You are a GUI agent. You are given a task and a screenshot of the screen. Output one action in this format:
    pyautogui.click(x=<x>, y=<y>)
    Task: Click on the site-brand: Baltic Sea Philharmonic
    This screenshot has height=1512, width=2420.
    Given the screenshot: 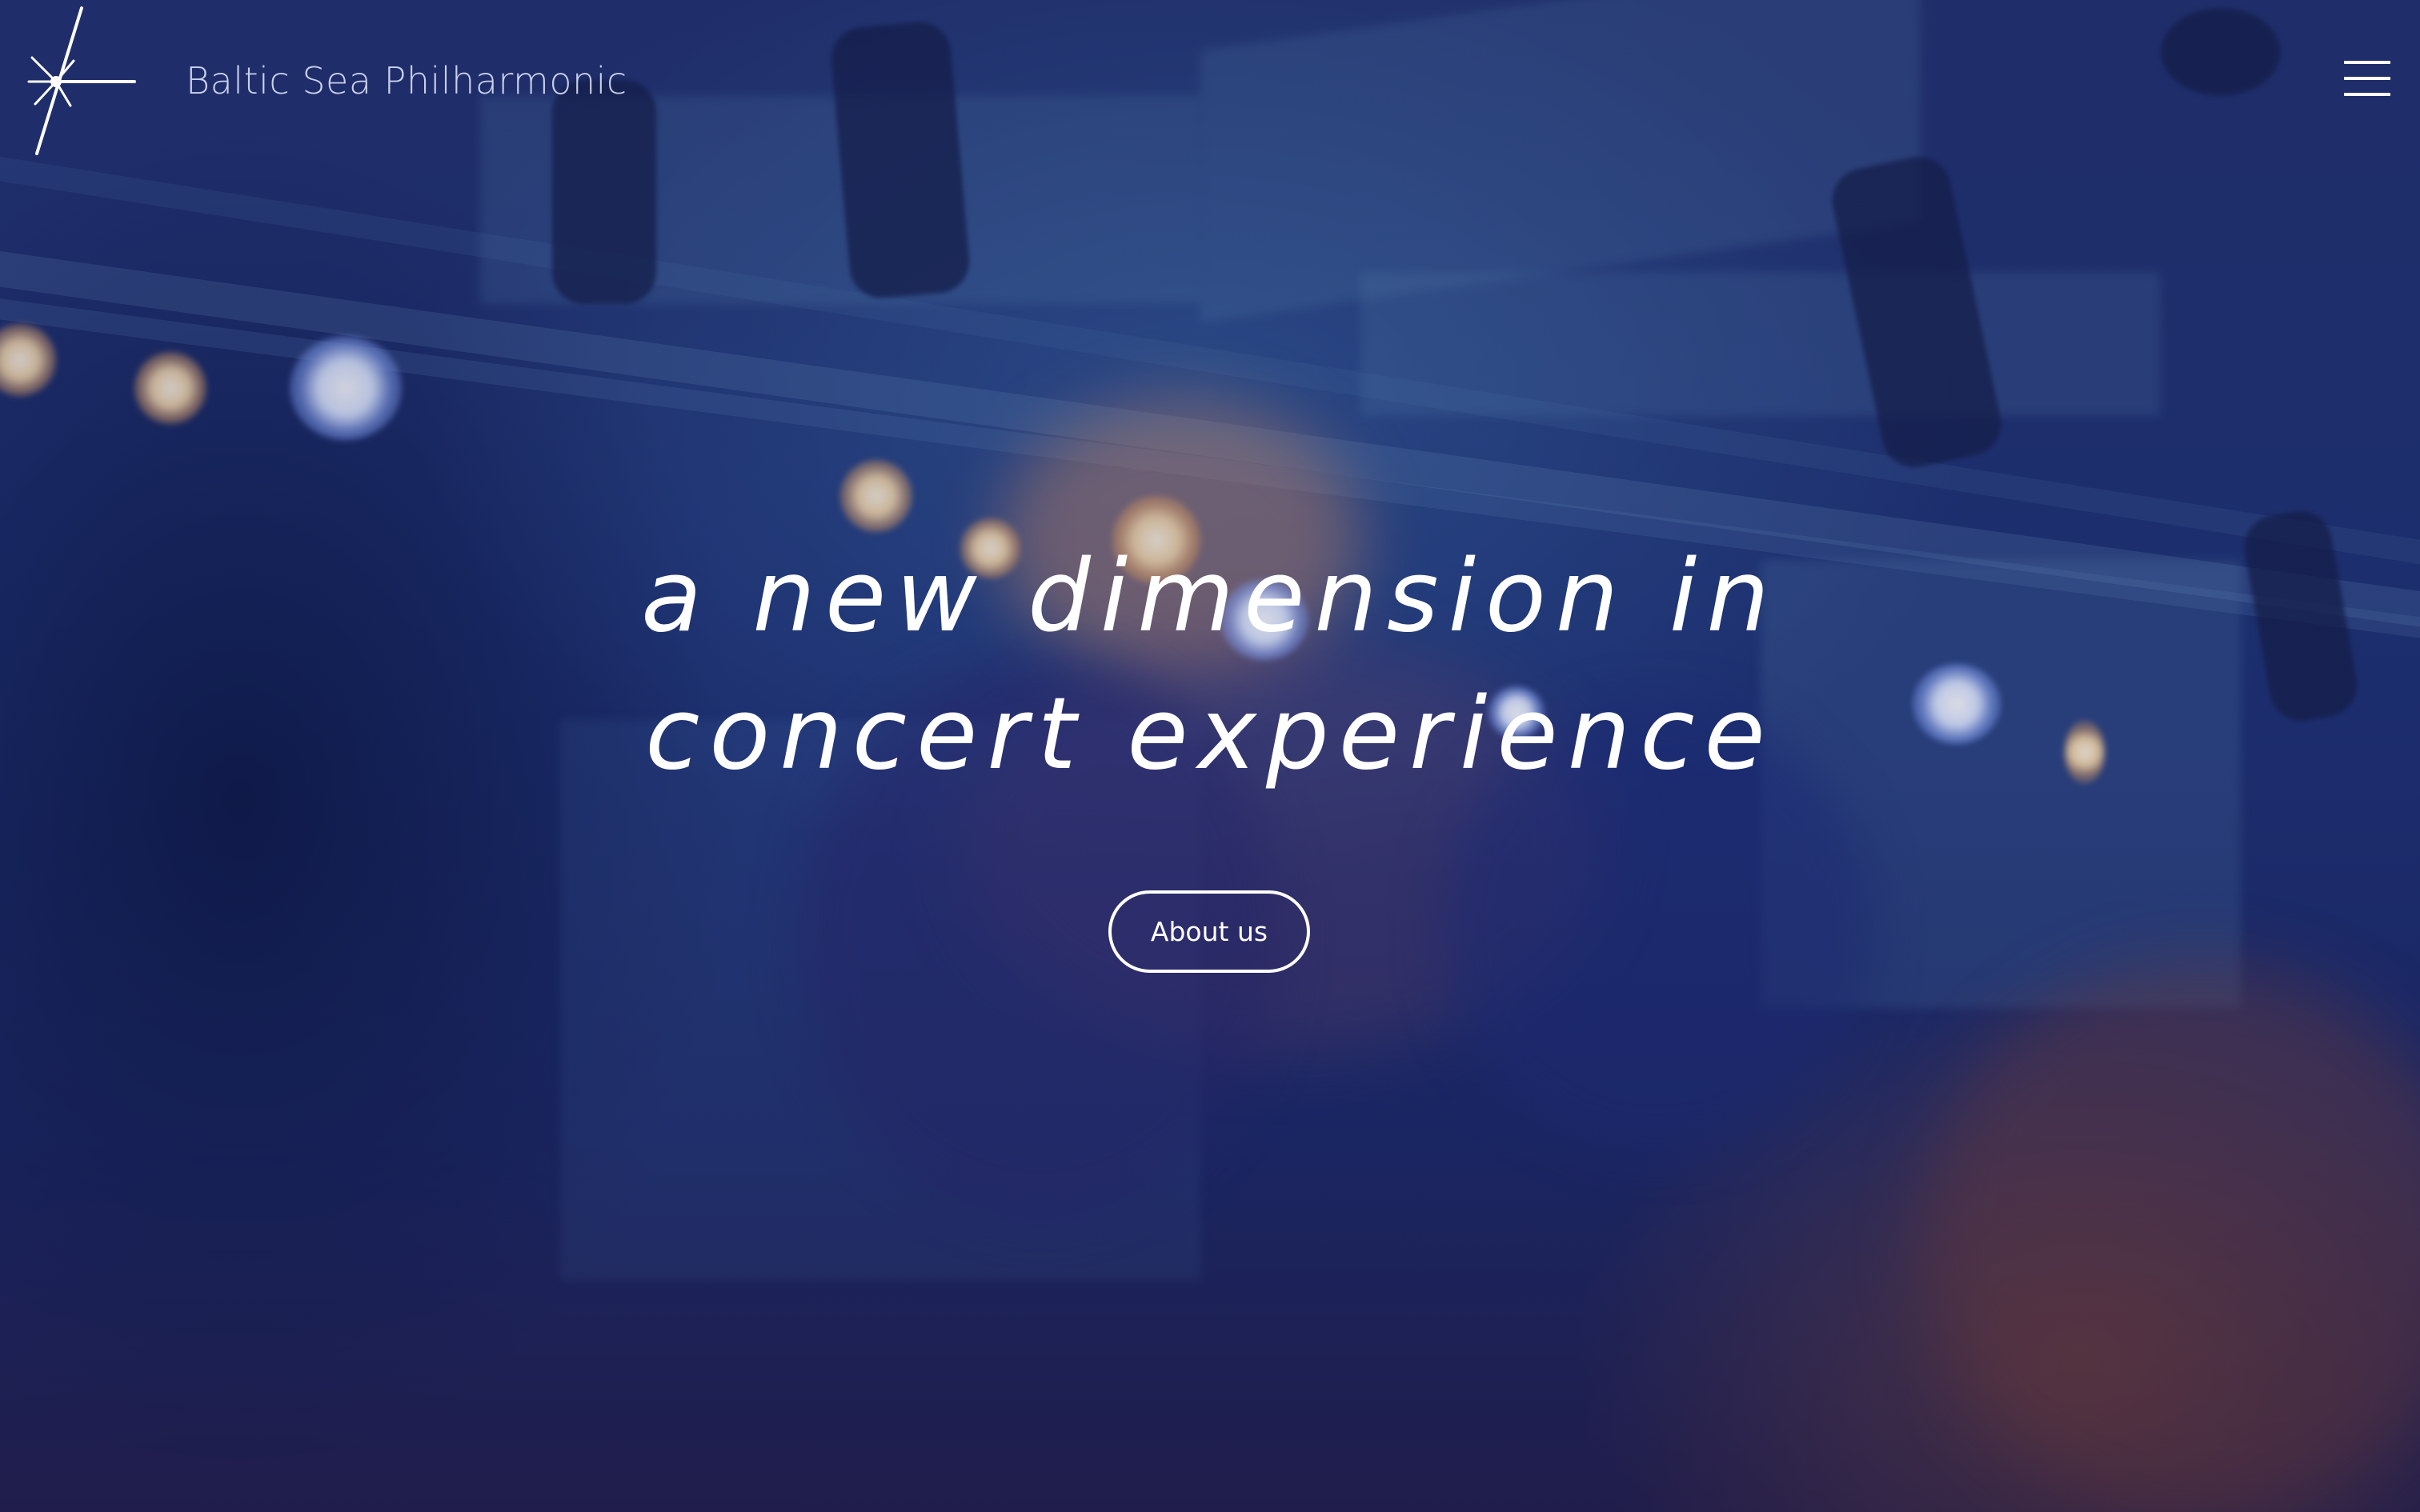 What is the action you would take?
    pyautogui.click(x=326, y=81)
    